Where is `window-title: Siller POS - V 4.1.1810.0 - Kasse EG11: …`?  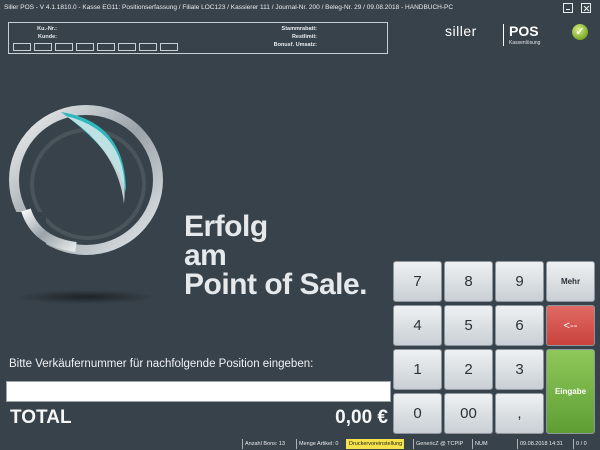
window-title: Siller POS - V 4.1.1810.0 - Kasse EG11: … is located at coordinates (229, 7).